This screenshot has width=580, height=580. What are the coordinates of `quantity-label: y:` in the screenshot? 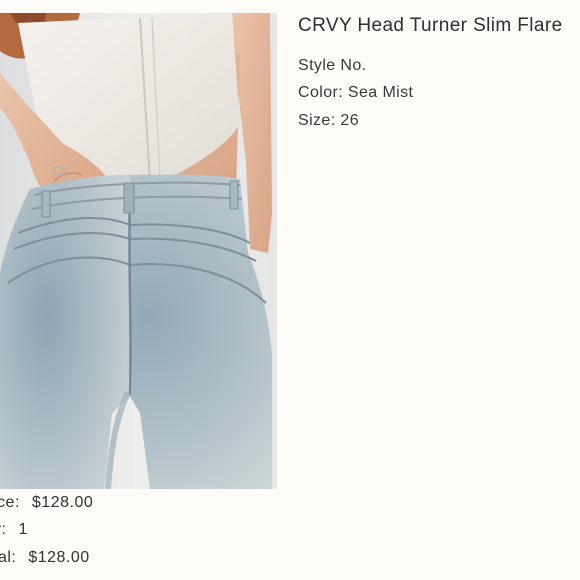 It's located at (3, 529).